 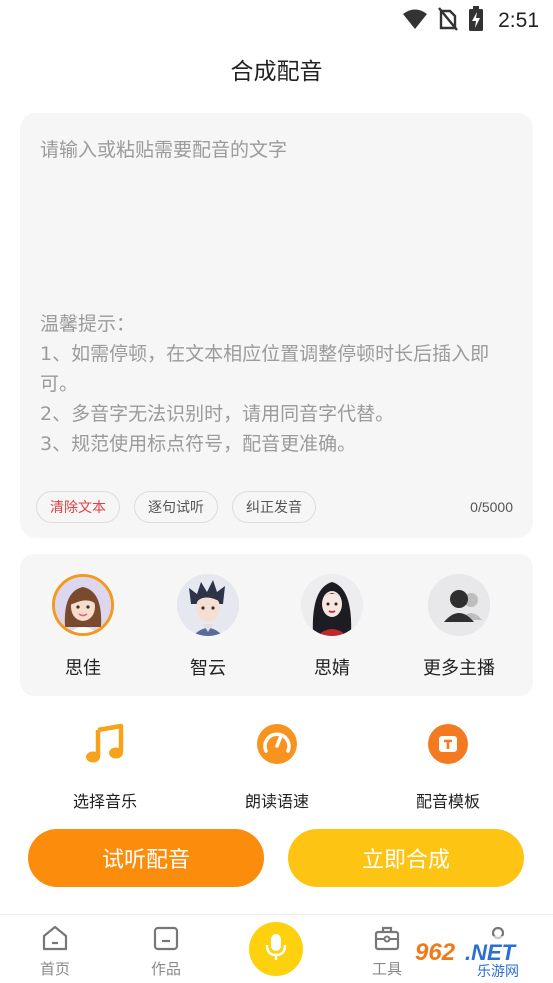 What do you see at coordinates (83, 668) in the screenshot?
I see `voice-name: 思佳` at bounding box center [83, 668].